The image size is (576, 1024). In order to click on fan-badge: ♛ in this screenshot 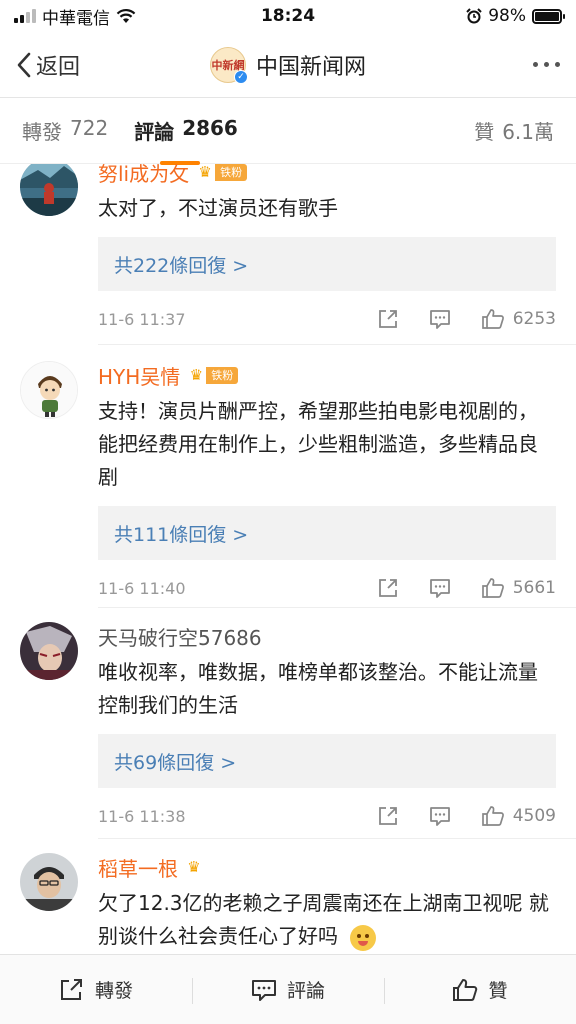, I will do `click(194, 867)`.